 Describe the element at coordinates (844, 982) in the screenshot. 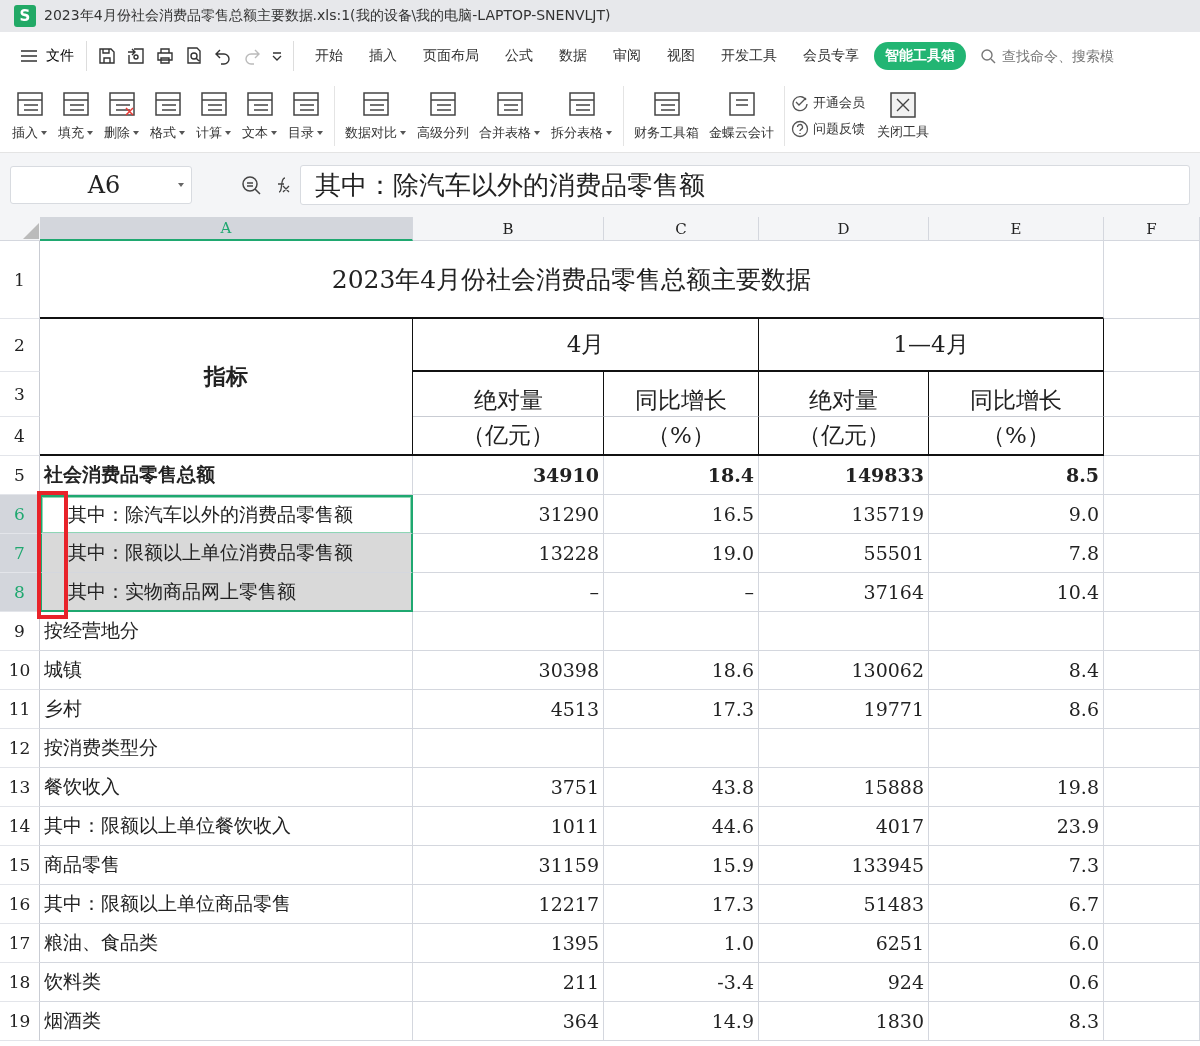

I see `table-cell: 924` at that location.